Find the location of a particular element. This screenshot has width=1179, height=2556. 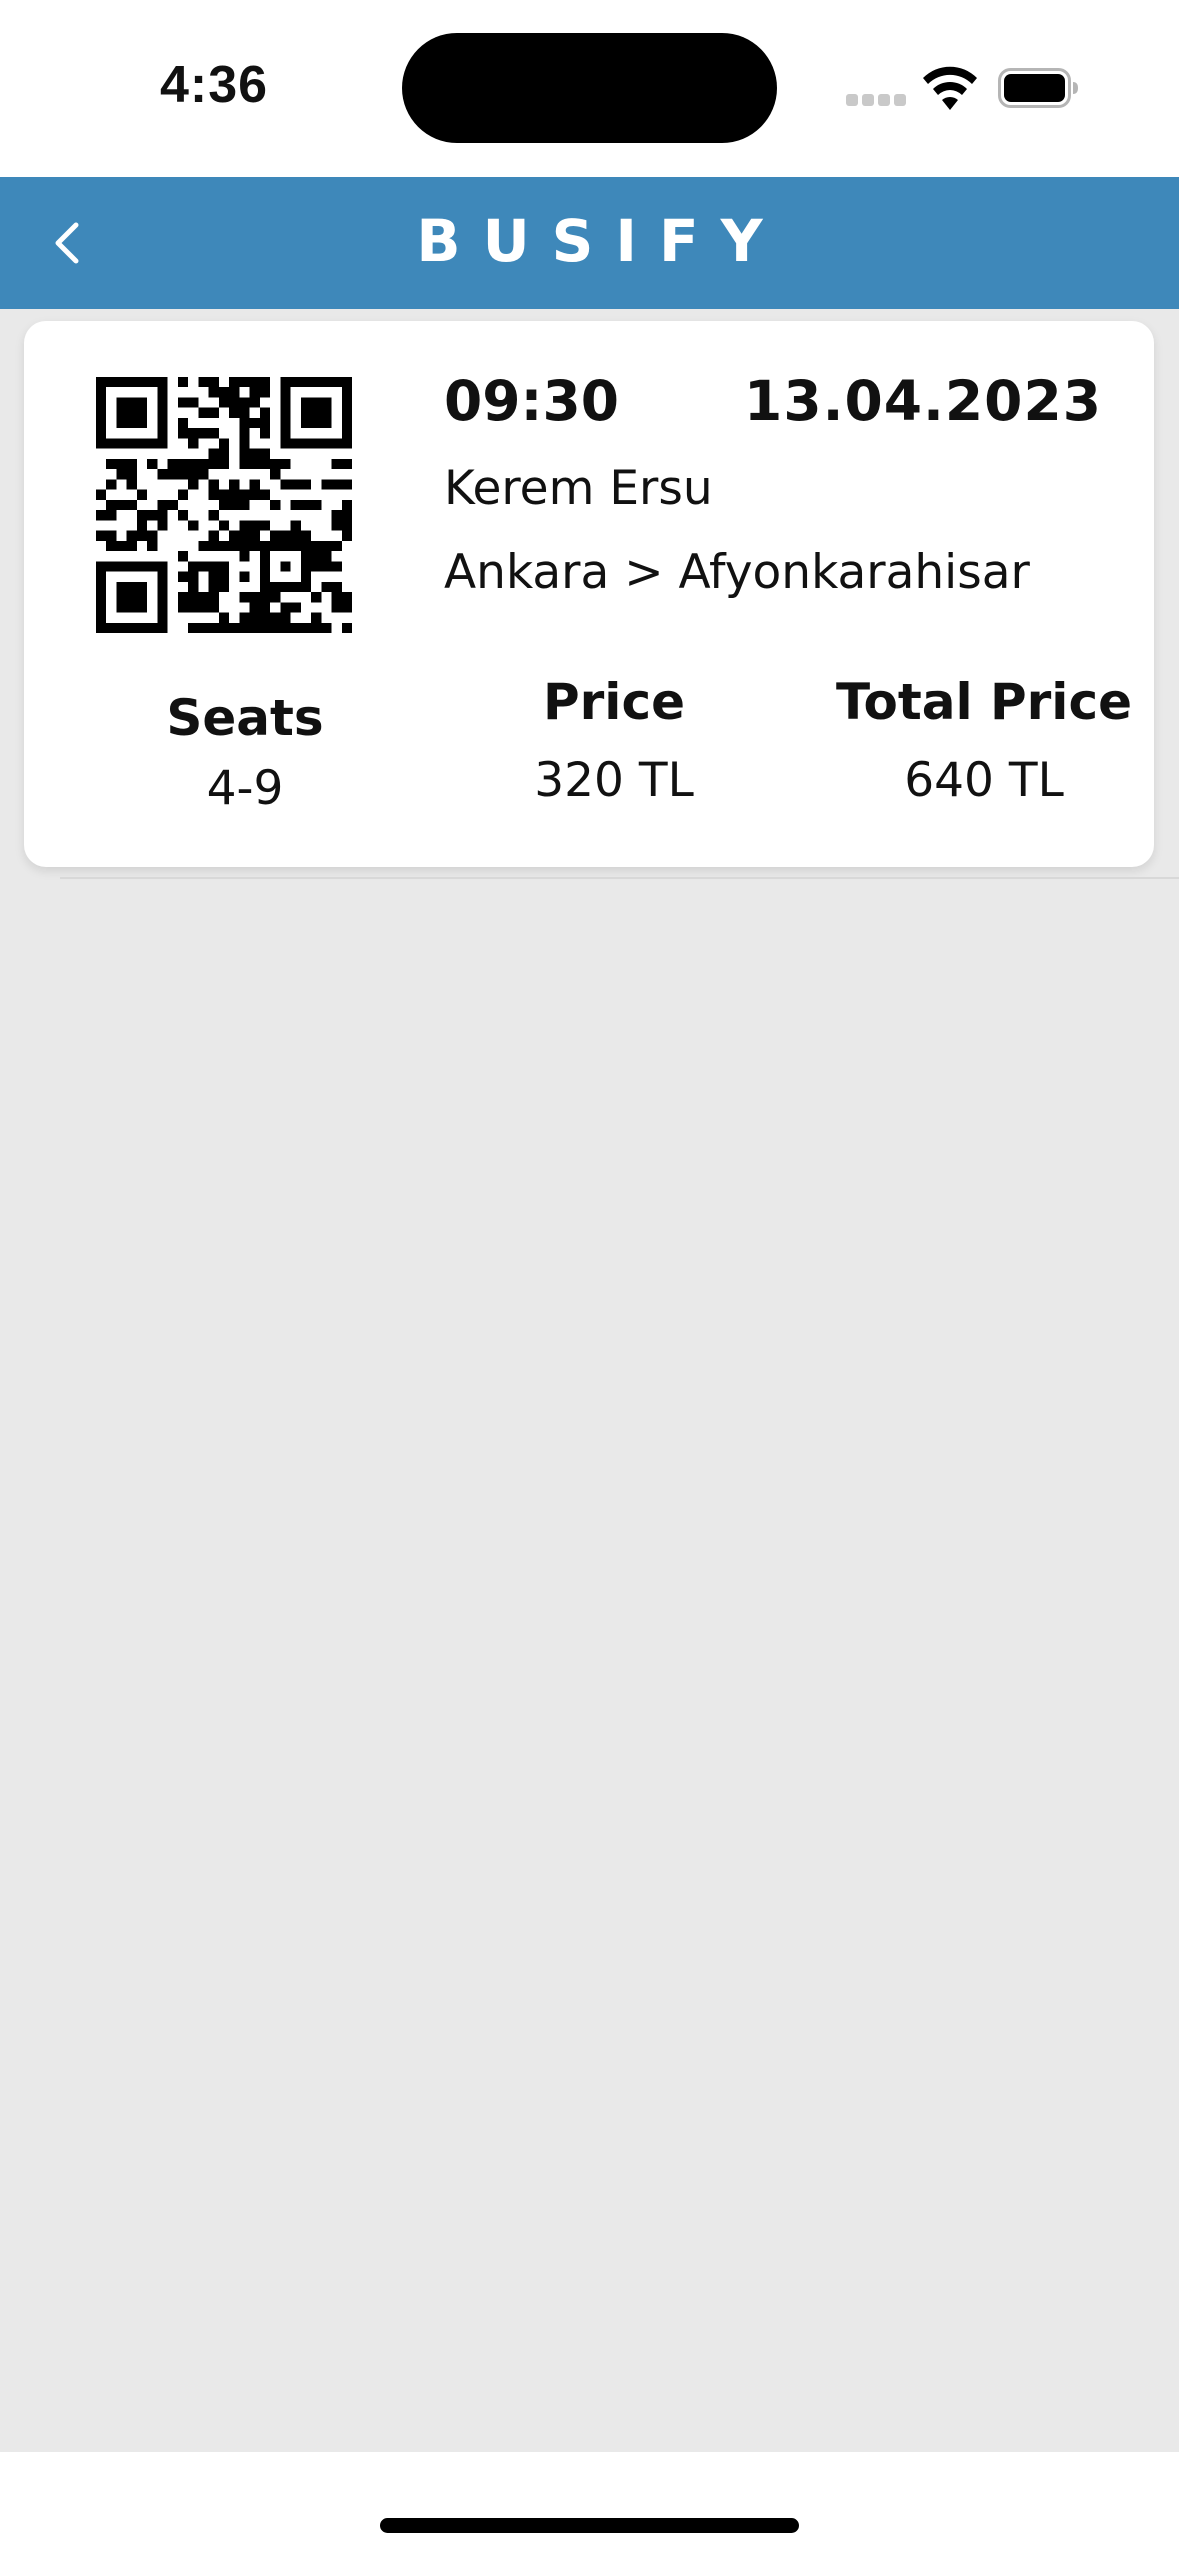

dynamic-island is located at coordinates (589, 88).